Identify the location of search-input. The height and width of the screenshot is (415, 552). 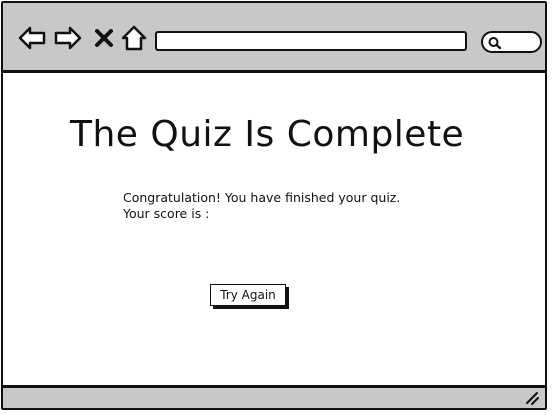
(511, 42).